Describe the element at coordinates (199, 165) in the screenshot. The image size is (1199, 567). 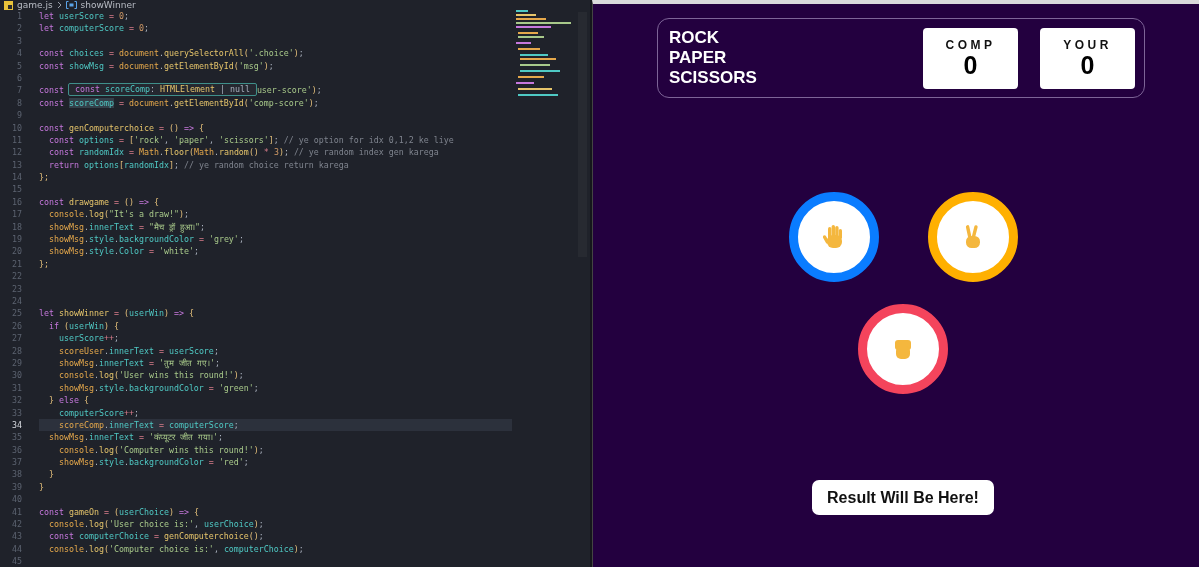
I see `code-line: return options[randomIdx]; // ye random choice return karega` at that location.